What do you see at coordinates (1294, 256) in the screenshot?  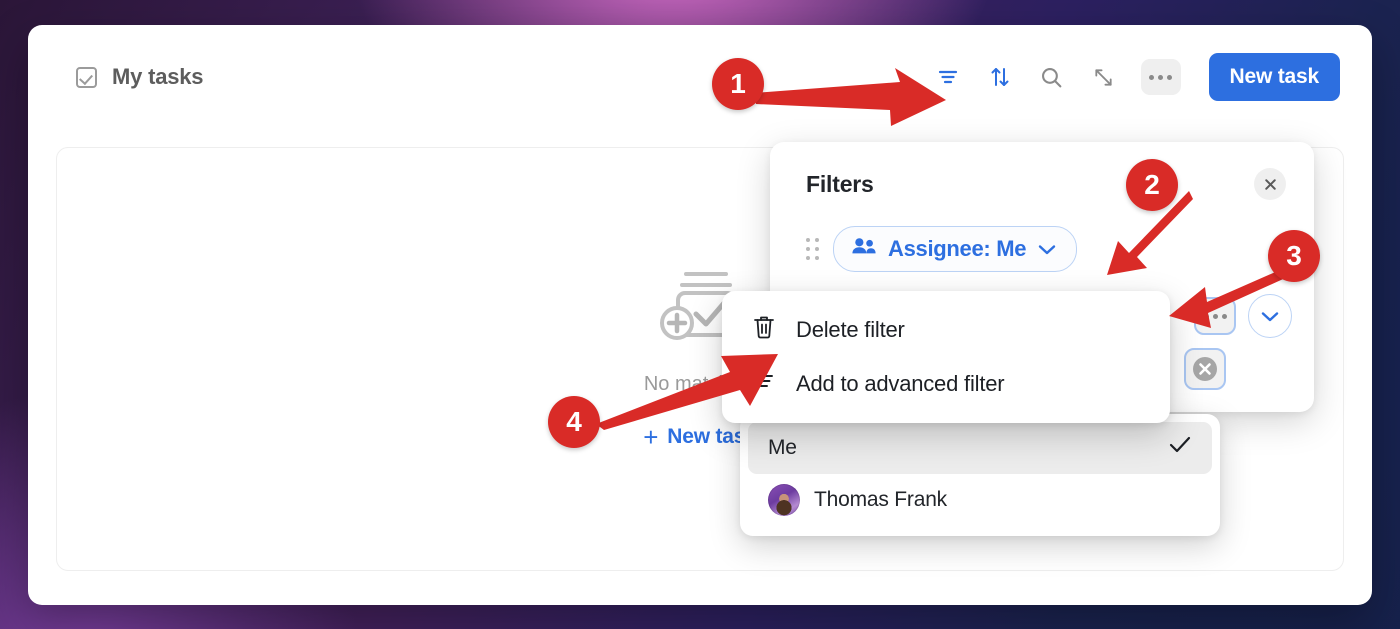 I see `callout-badge-3: 3` at bounding box center [1294, 256].